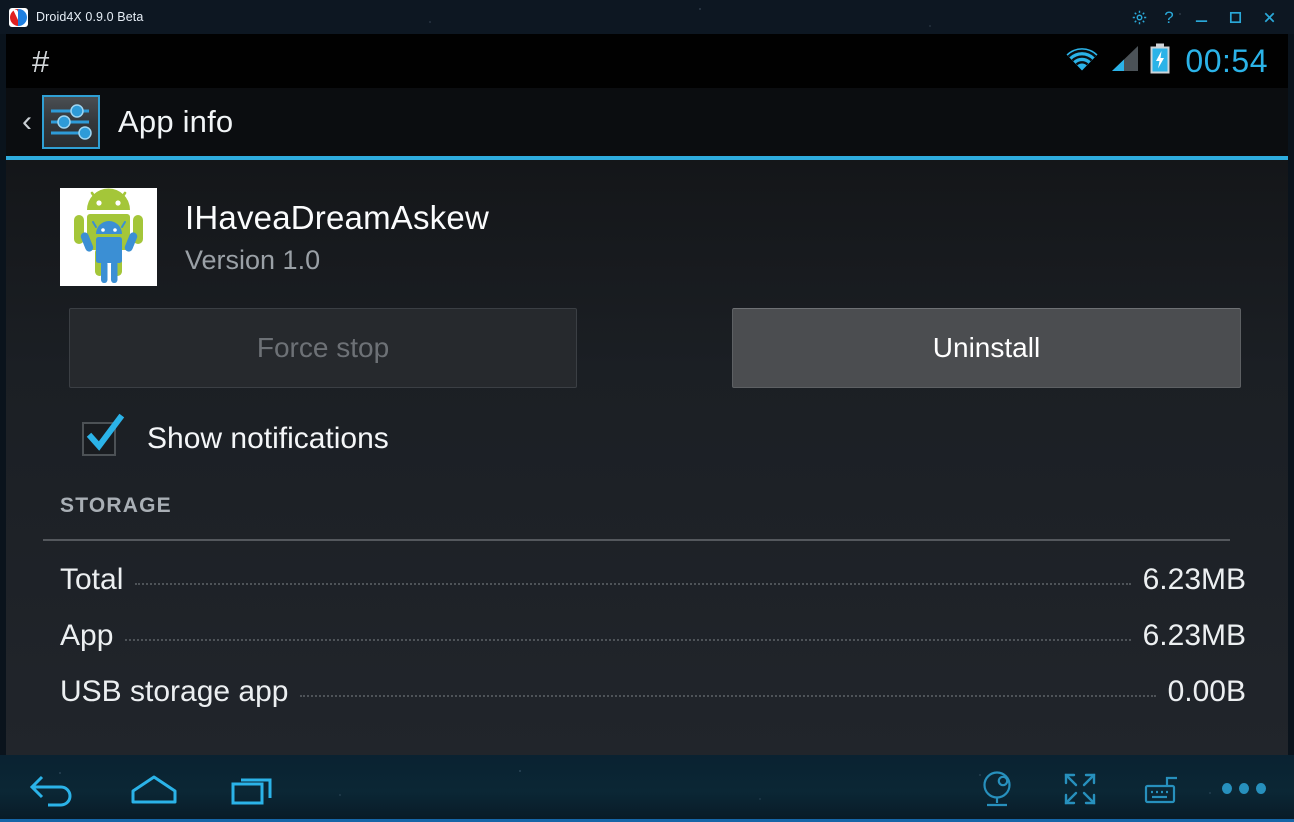  Describe the element at coordinates (254, 789) in the screenshot. I see `recents-icon` at that location.